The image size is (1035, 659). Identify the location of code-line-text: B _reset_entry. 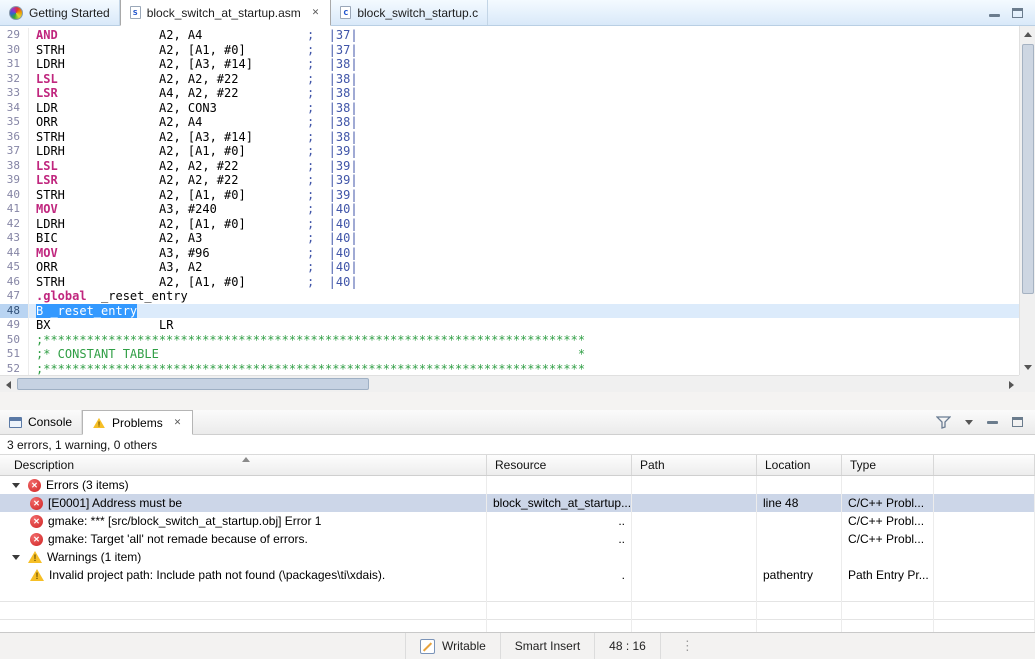
(524, 310).